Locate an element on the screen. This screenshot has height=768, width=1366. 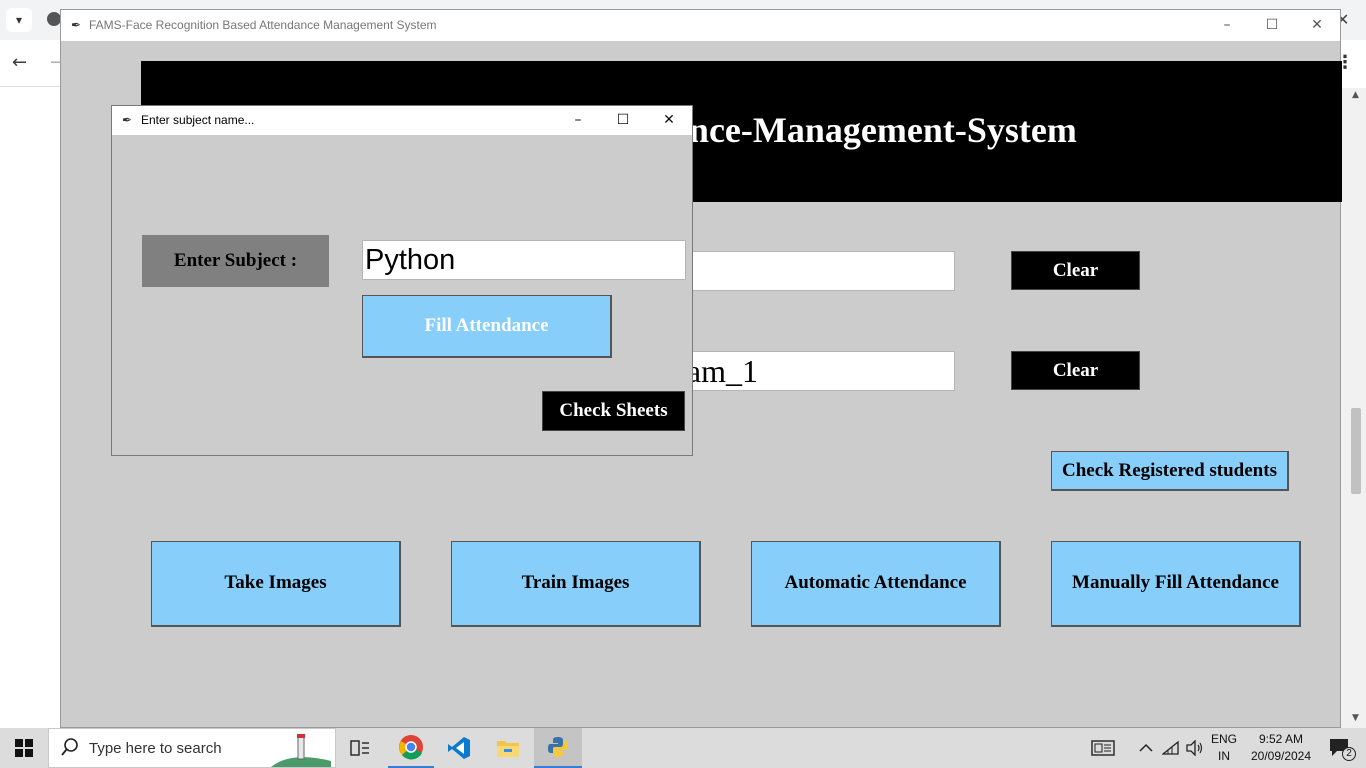
maximize-icon: ☐ is located at coordinates (1272, 25).